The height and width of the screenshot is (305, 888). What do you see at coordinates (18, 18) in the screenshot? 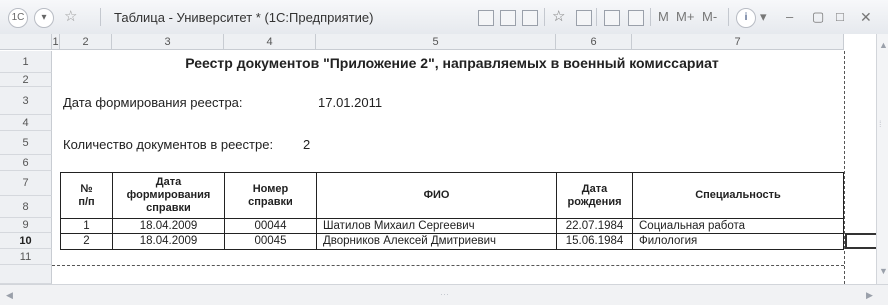
I see `app-menu-icon: 1С` at bounding box center [18, 18].